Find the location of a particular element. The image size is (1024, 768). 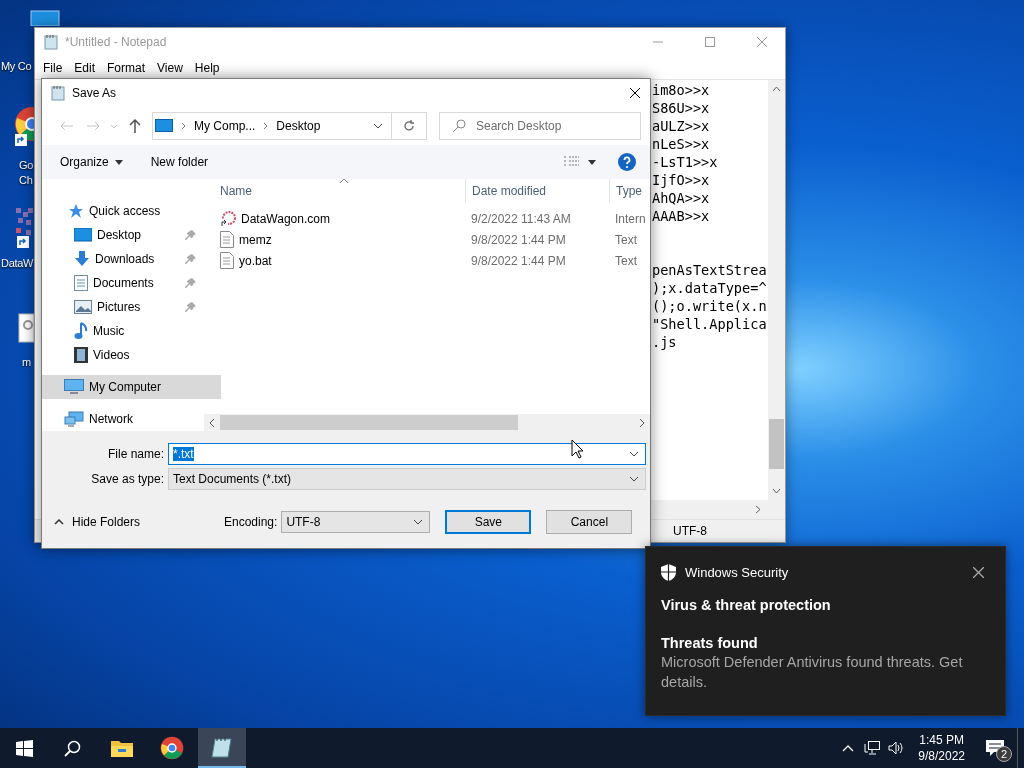

cursor-icon is located at coordinates (577, 449).